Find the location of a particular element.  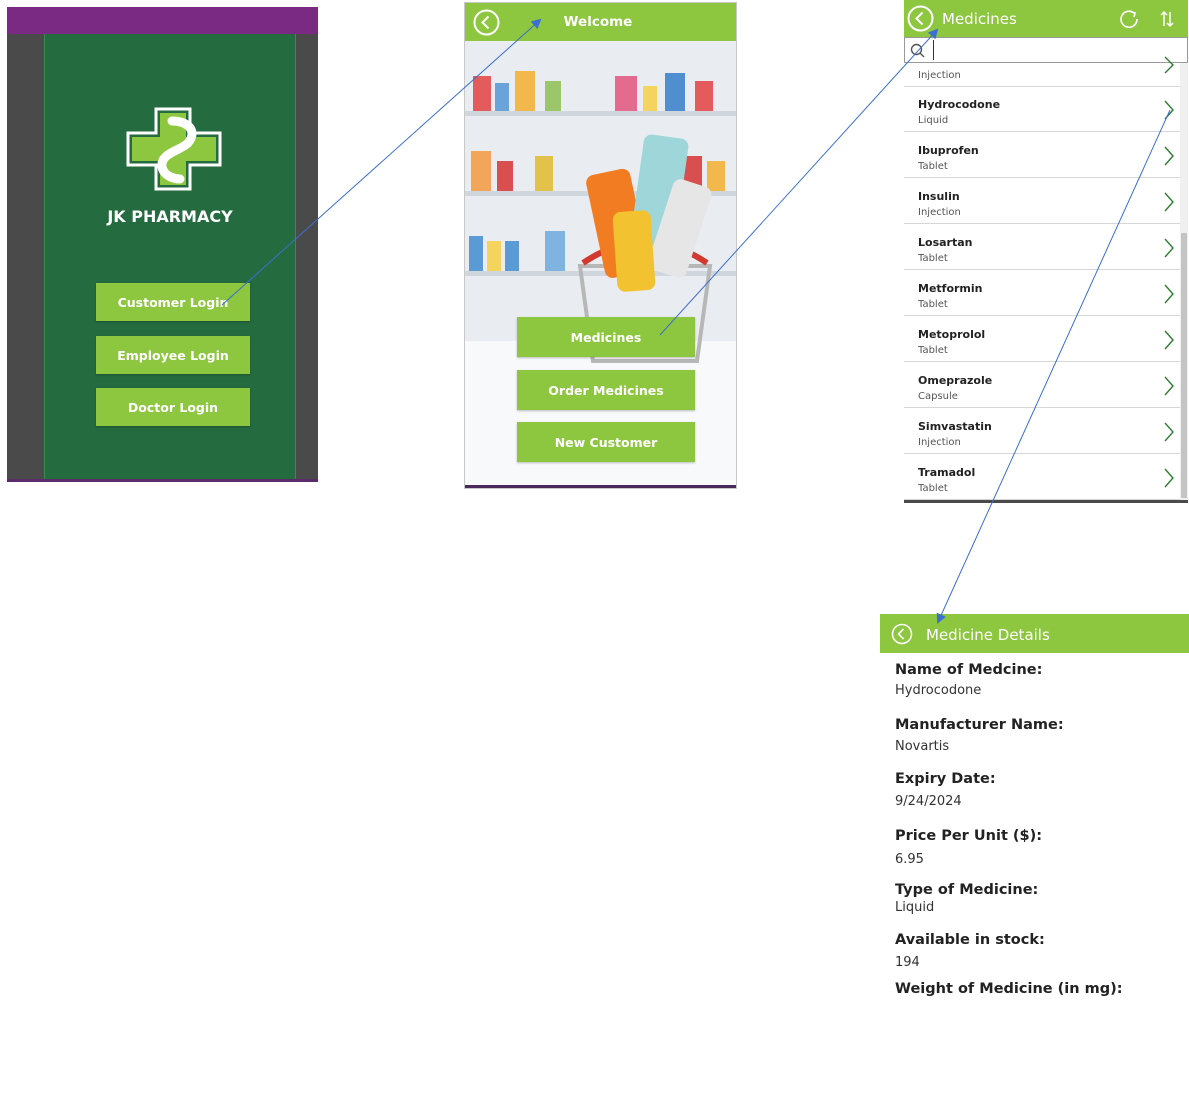

details-label-price: Price Per Unit ($): is located at coordinates (969, 836).